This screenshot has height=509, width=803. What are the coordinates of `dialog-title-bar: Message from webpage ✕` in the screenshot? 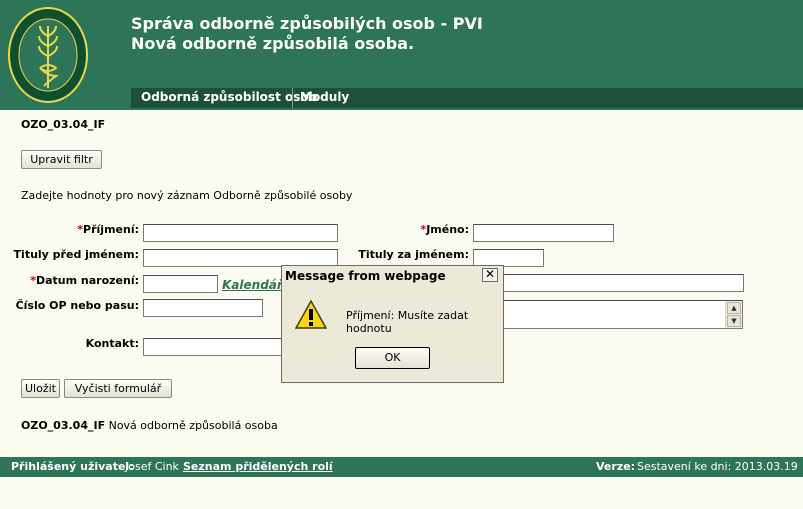 It's located at (392, 276).